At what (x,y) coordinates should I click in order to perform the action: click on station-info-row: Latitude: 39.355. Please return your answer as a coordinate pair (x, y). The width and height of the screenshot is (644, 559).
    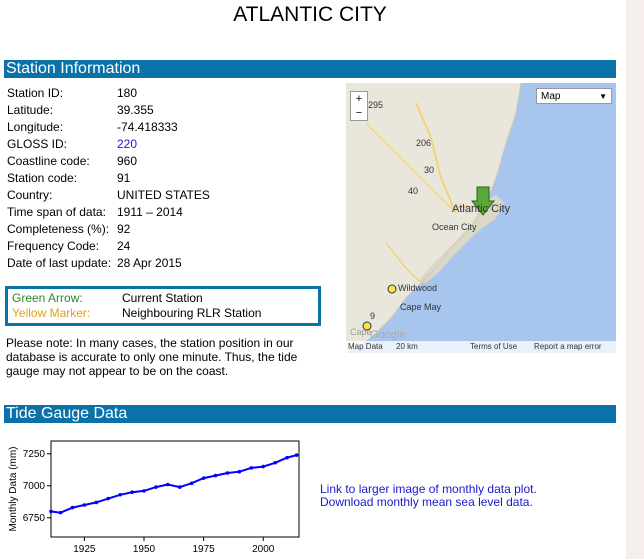
    Looking at the image, I should click on (108, 109).